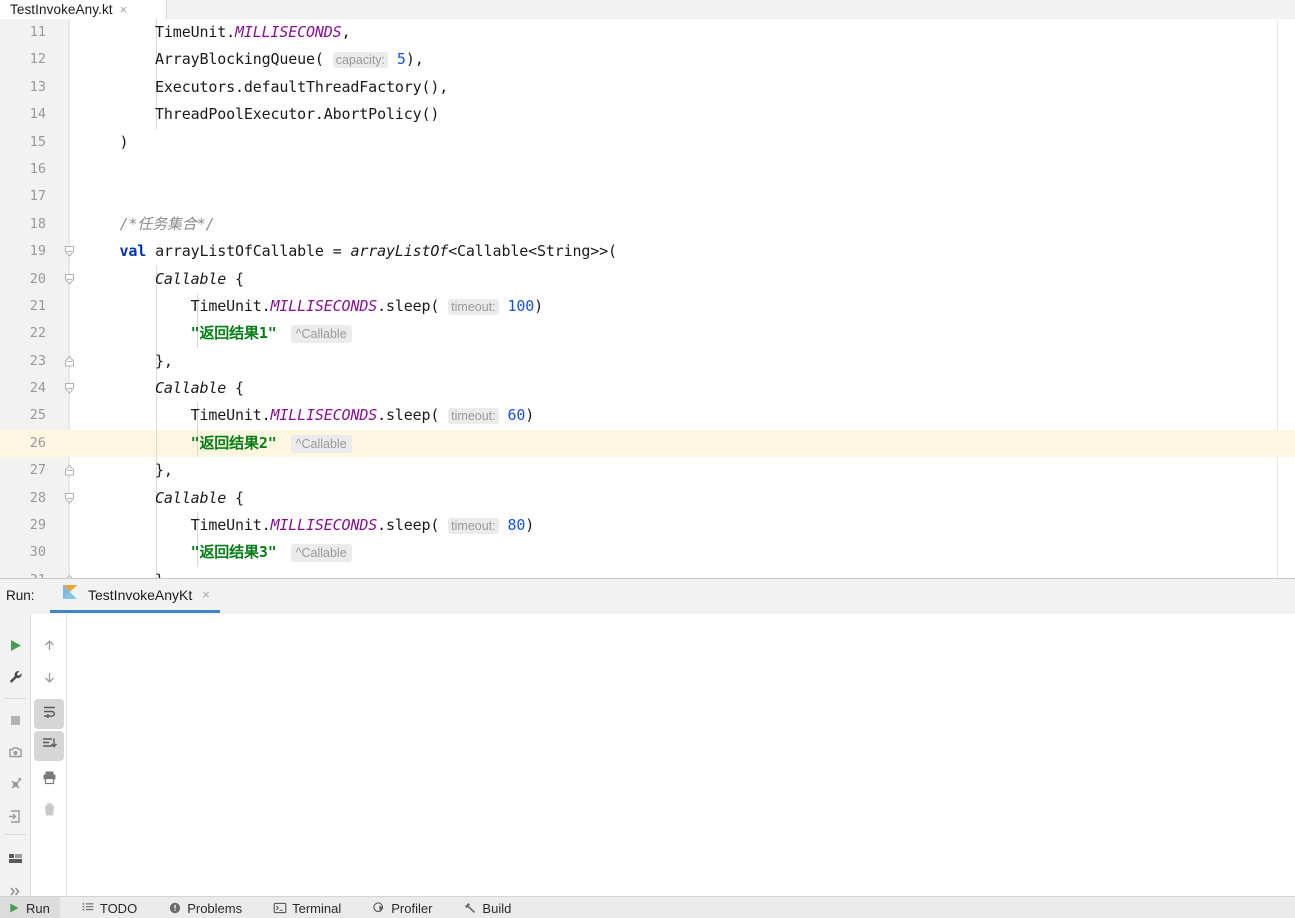 This screenshot has height=918, width=1295. I want to click on editor-line: 13 Executors.defaultThreadFactory(),, so click(647, 87).